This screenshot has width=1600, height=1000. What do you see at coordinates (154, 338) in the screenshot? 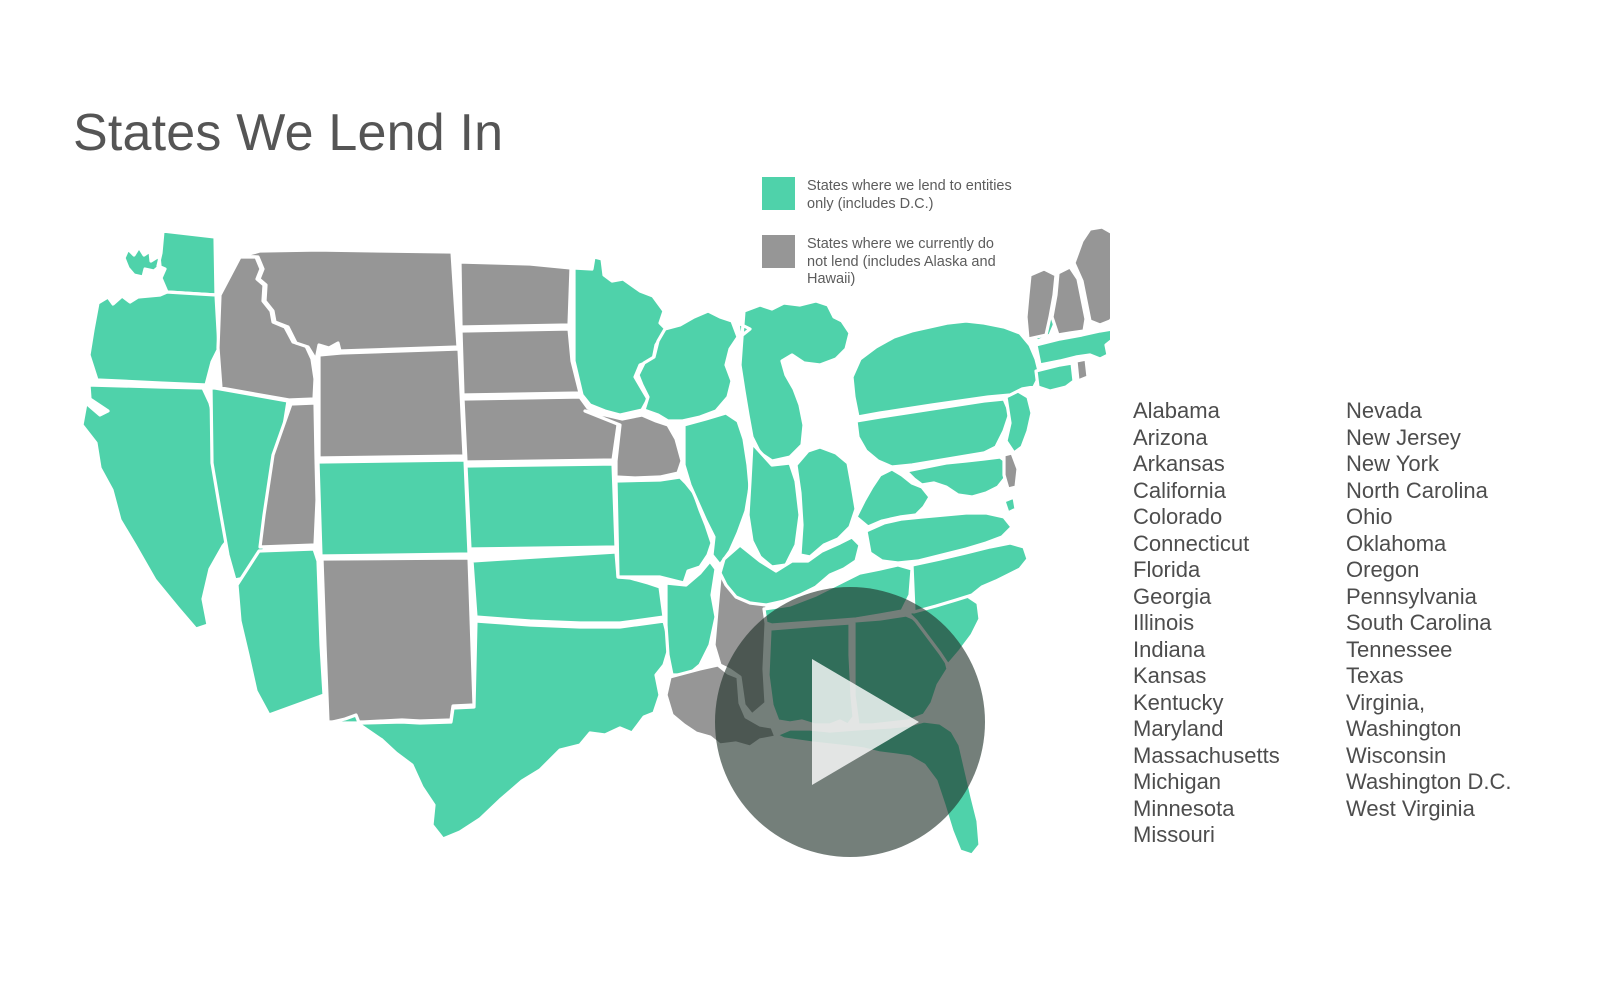
I see `state-OR` at bounding box center [154, 338].